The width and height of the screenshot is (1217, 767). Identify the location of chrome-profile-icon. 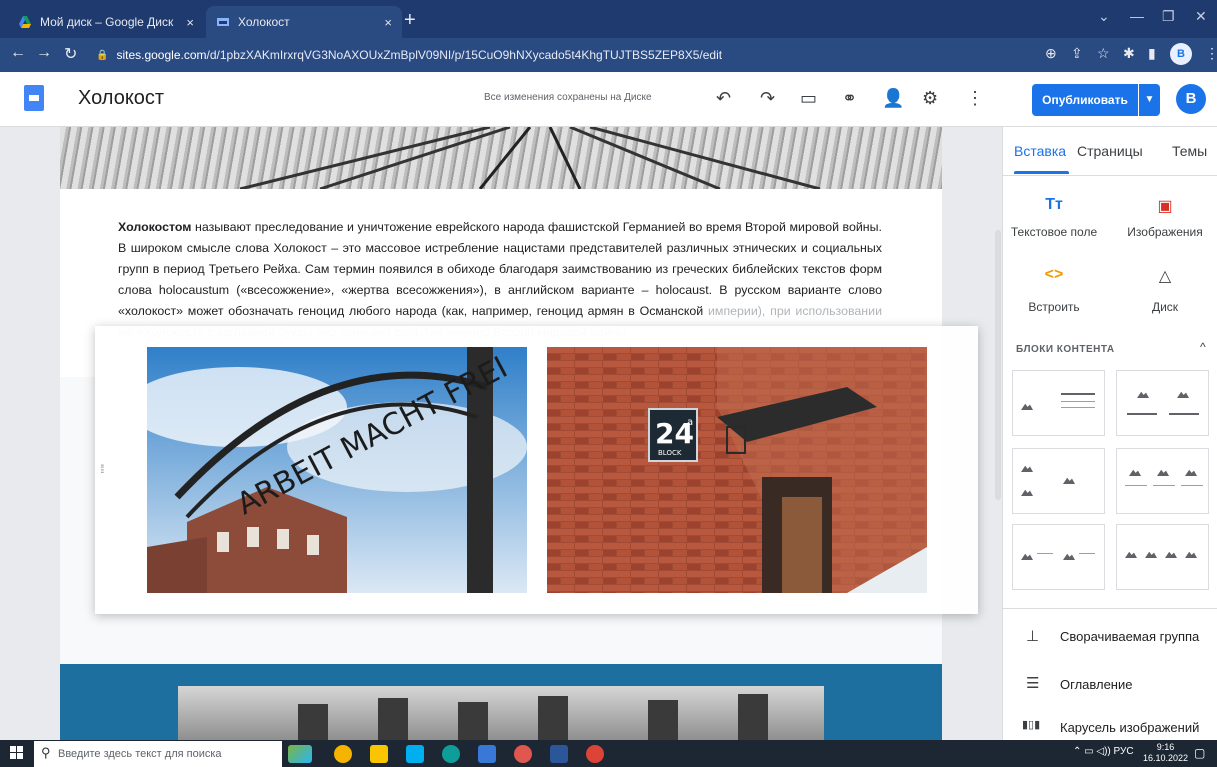
(523, 754).